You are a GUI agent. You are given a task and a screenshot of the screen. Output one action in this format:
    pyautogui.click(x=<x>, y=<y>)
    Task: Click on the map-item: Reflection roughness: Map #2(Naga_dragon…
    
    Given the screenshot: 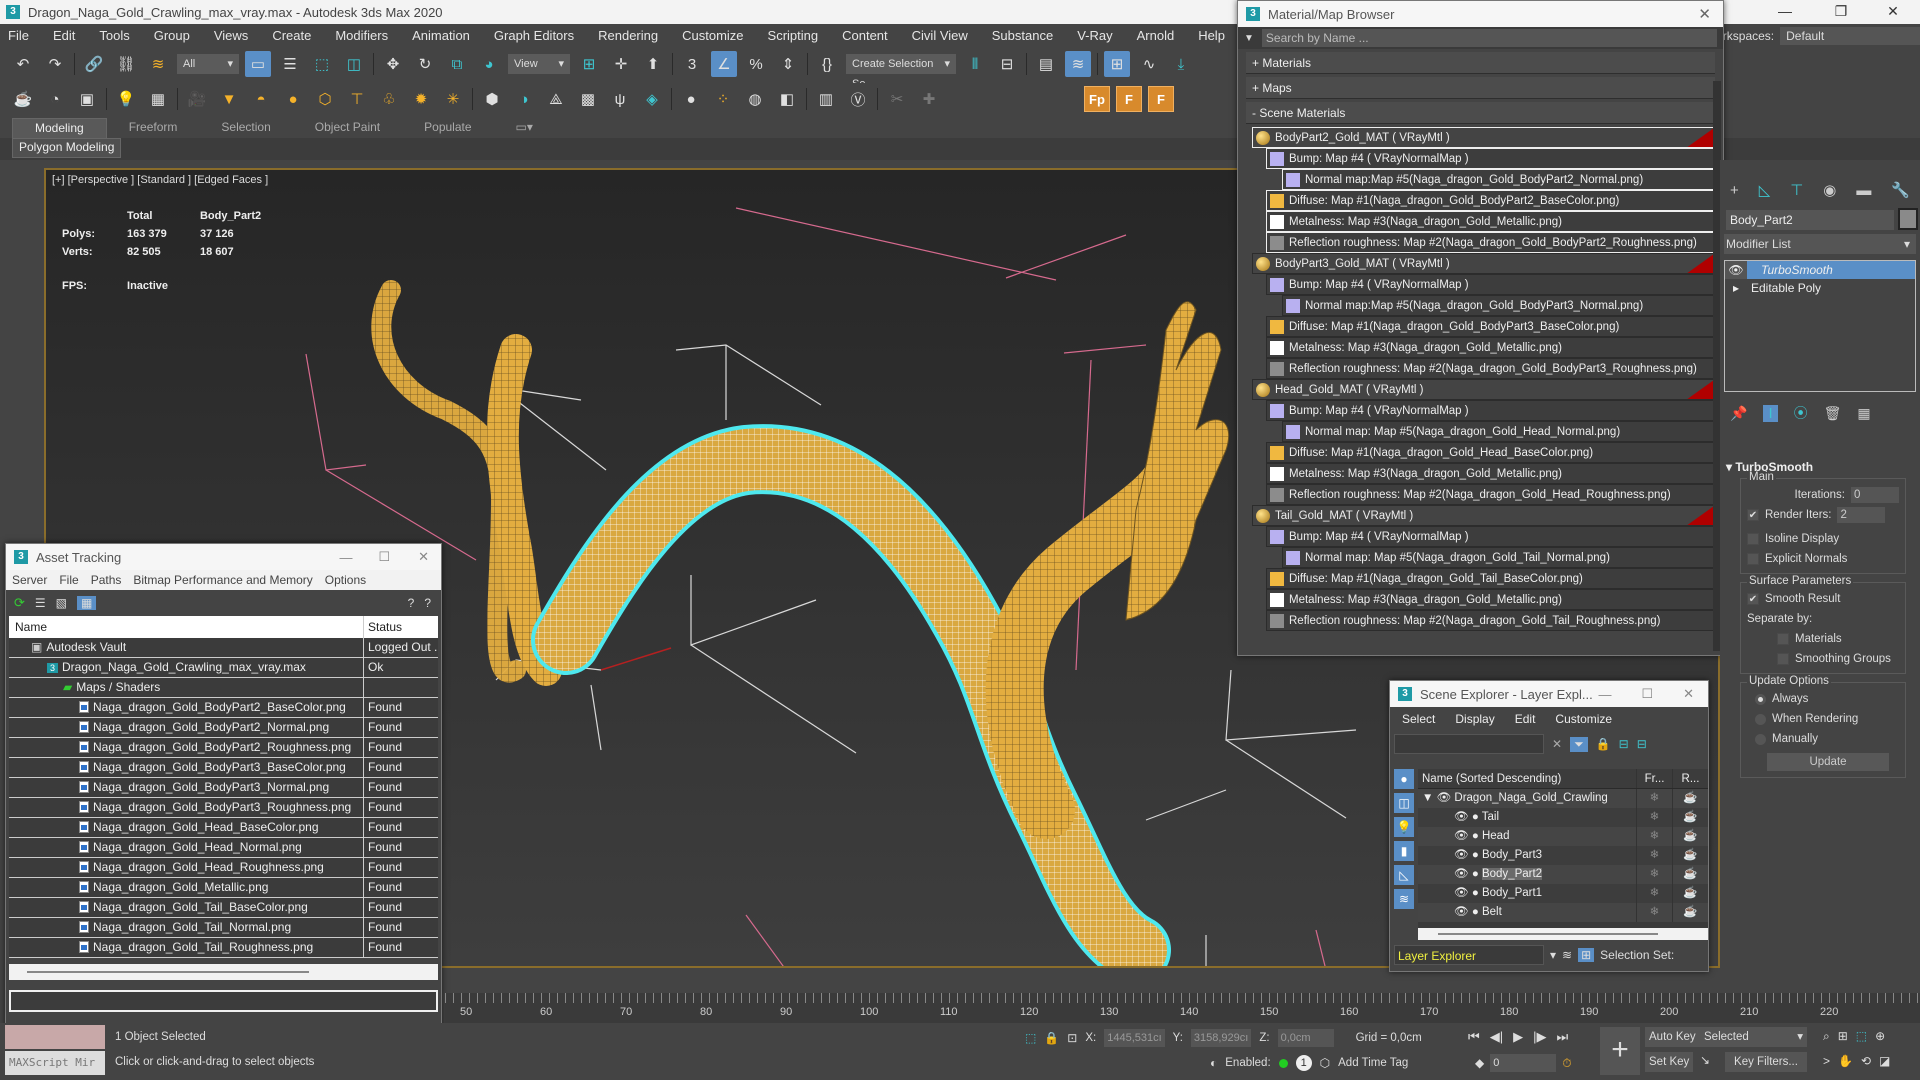 What is the action you would take?
    pyautogui.click(x=1490, y=242)
    